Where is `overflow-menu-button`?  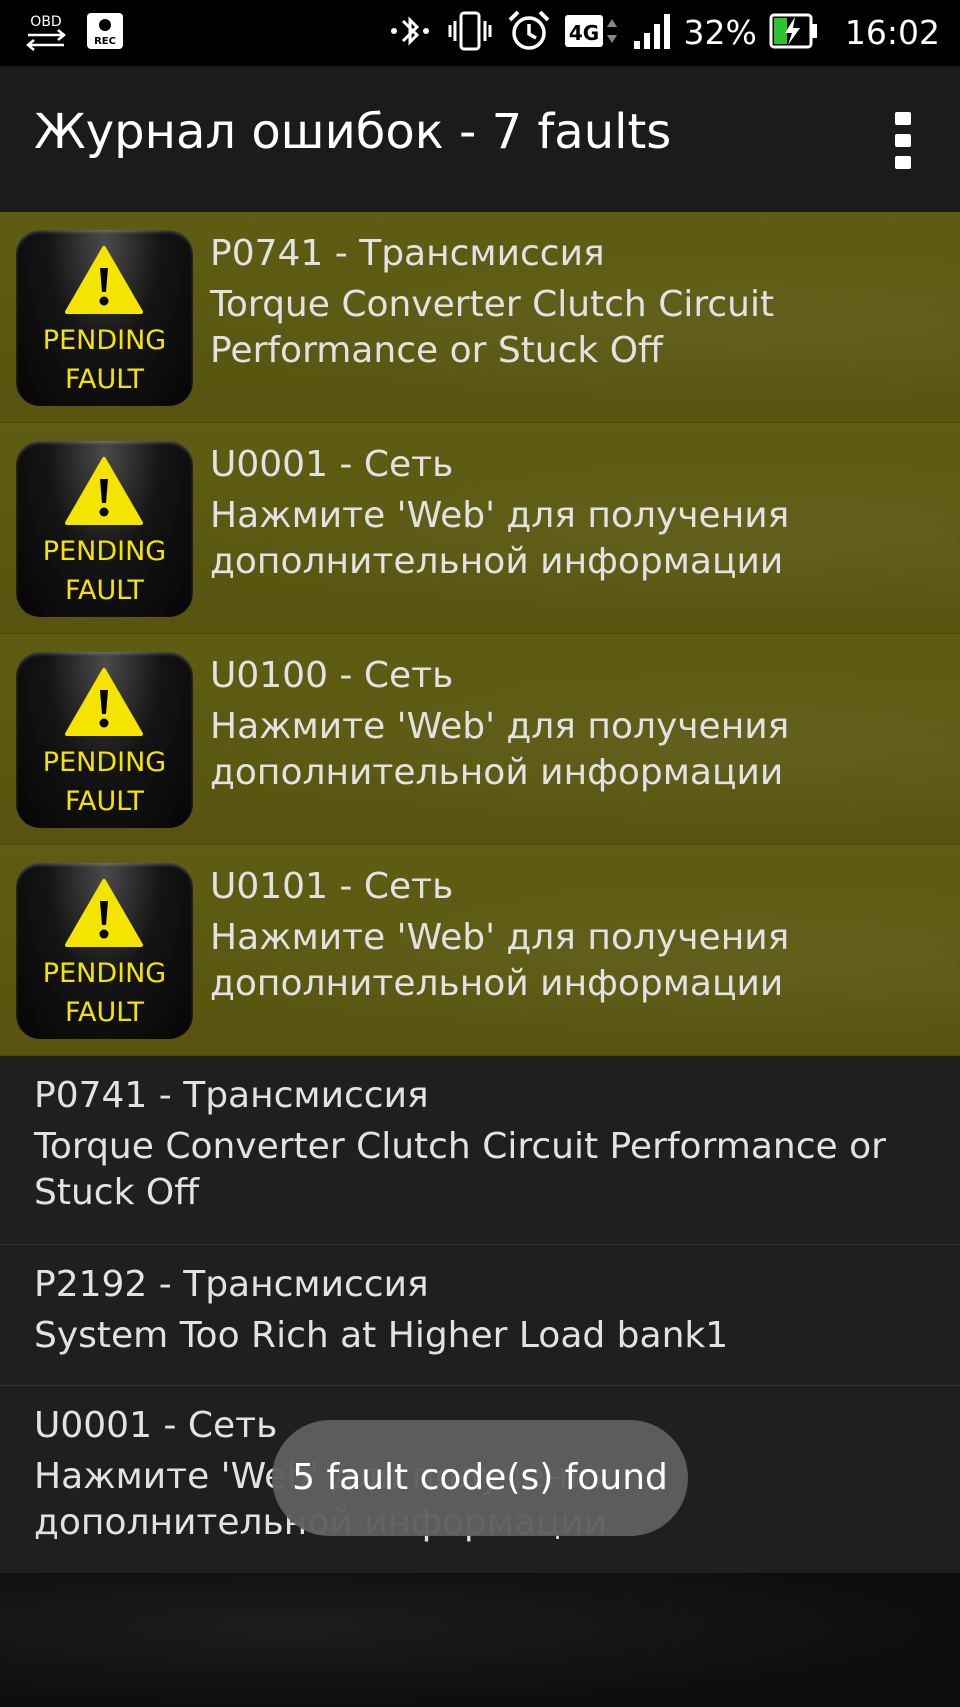
overflow-menu-button is located at coordinates (903, 140).